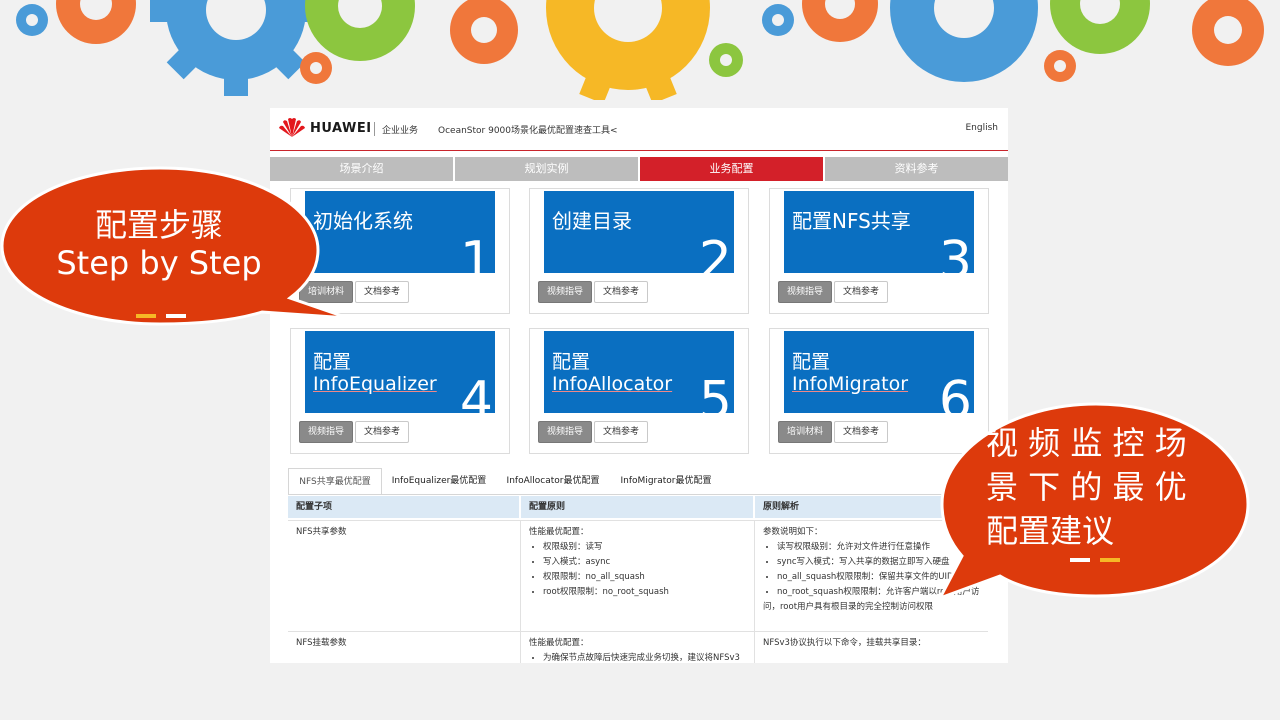 Image resolution: width=1280 pixels, height=720 pixels. What do you see at coordinates (982, 128) in the screenshot?
I see `english-link: English` at bounding box center [982, 128].